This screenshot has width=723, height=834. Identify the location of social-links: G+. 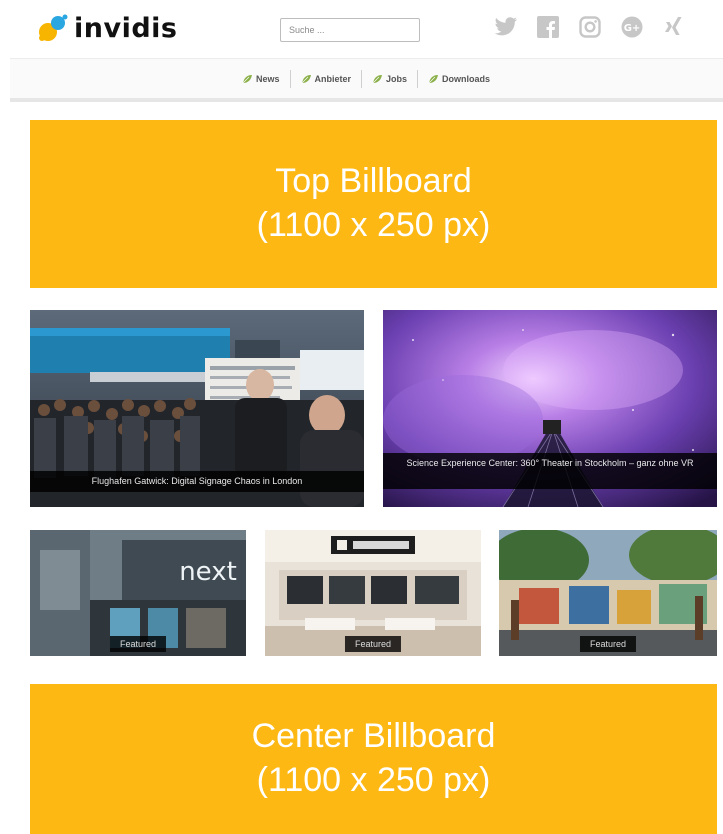
(590, 27).